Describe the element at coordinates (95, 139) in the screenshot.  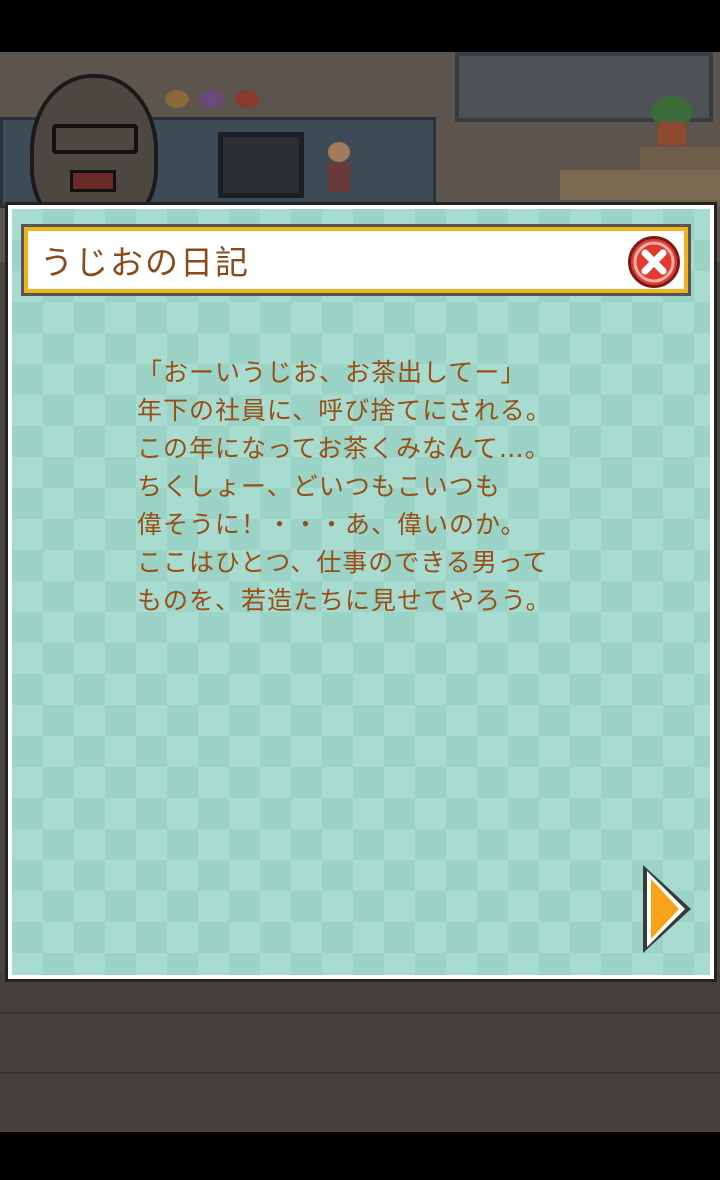
I see `boss-glasses` at that location.